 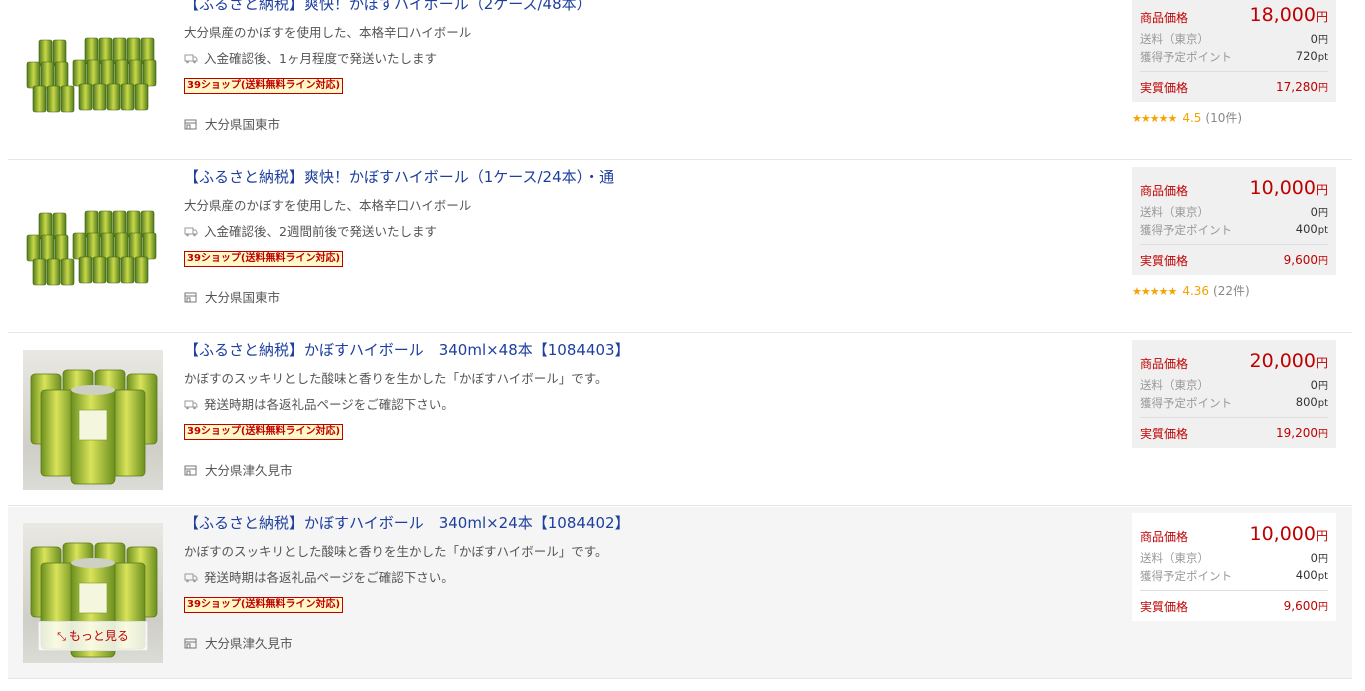 I want to click on review-rating: ★★★★★ 4.5 (10件), so click(x=1187, y=117).